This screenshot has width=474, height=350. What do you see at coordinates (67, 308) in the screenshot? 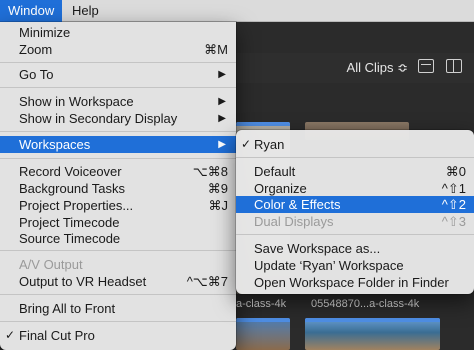
I see `menu-item-label: Bring All to Front` at bounding box center [67, 308].